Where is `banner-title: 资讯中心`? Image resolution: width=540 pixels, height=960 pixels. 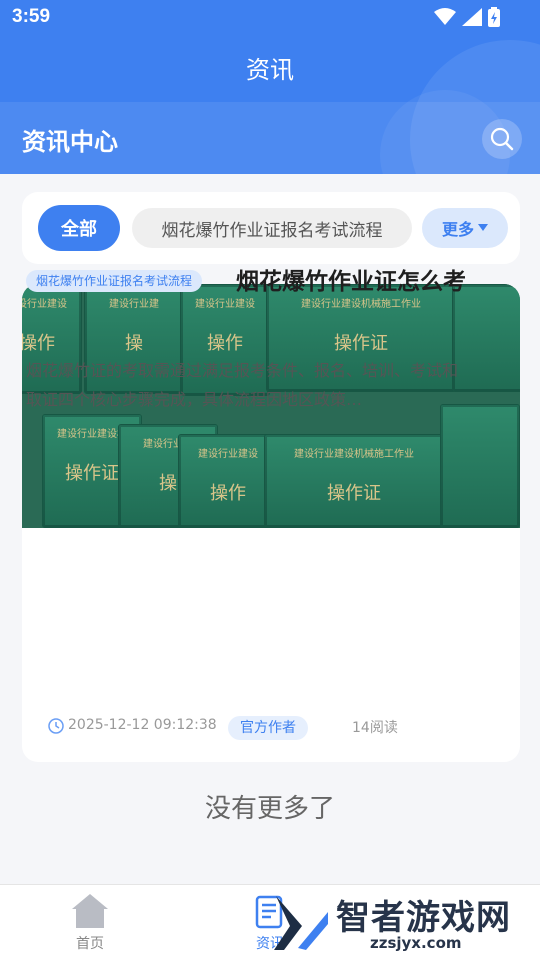
banner-title: 资讯中心 is located at coordinates (70, 142).